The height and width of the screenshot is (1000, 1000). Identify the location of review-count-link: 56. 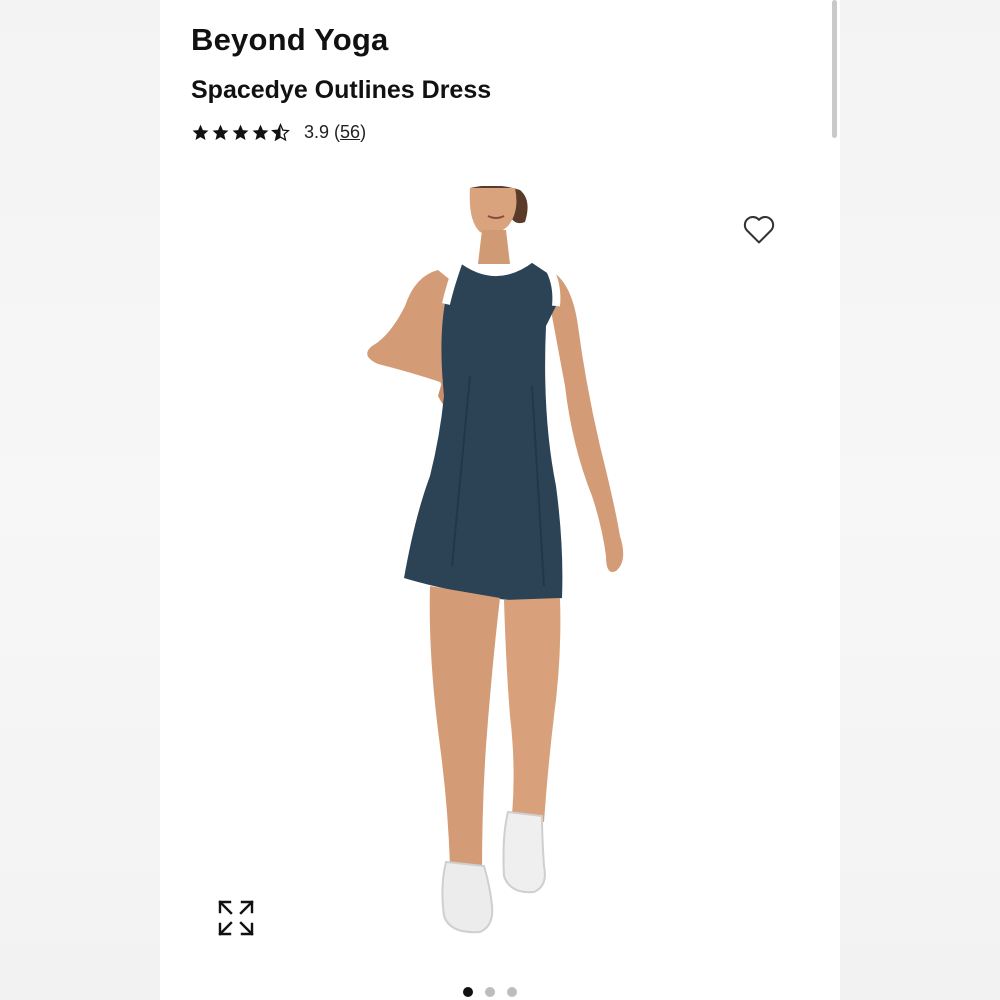
(350, 132).